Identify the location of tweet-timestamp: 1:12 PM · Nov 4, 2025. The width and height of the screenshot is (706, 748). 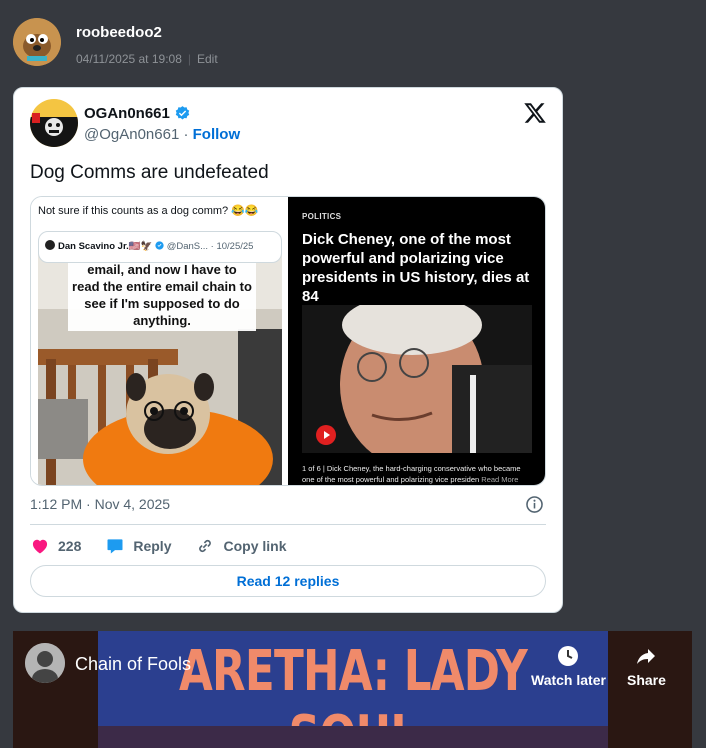
(100, 504).